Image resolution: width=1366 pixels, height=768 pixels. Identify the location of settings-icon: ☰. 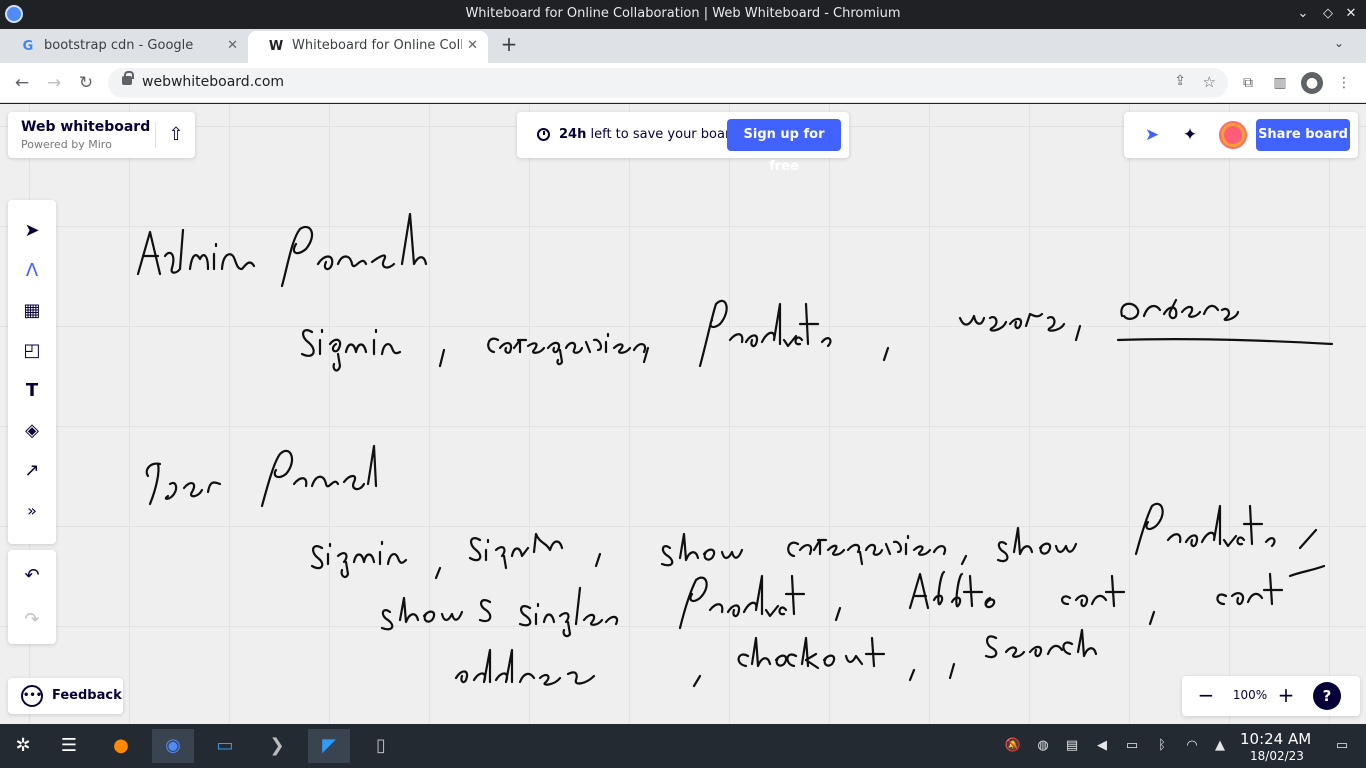
(69, 746).